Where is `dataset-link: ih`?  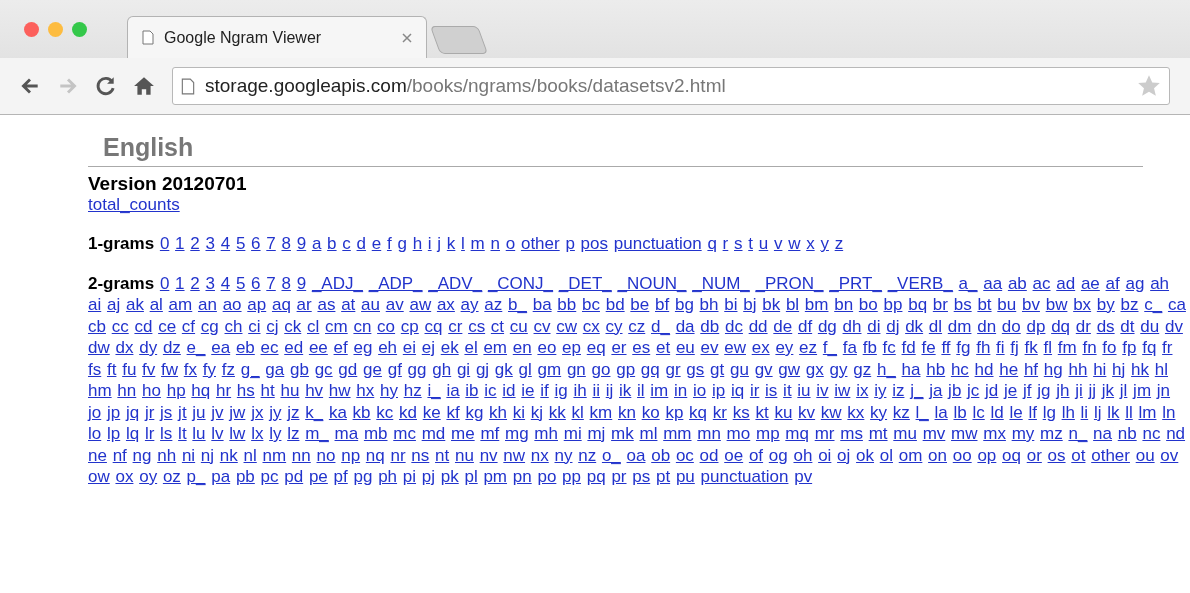 dataset-link: ih is located at coordinates (580, 390).